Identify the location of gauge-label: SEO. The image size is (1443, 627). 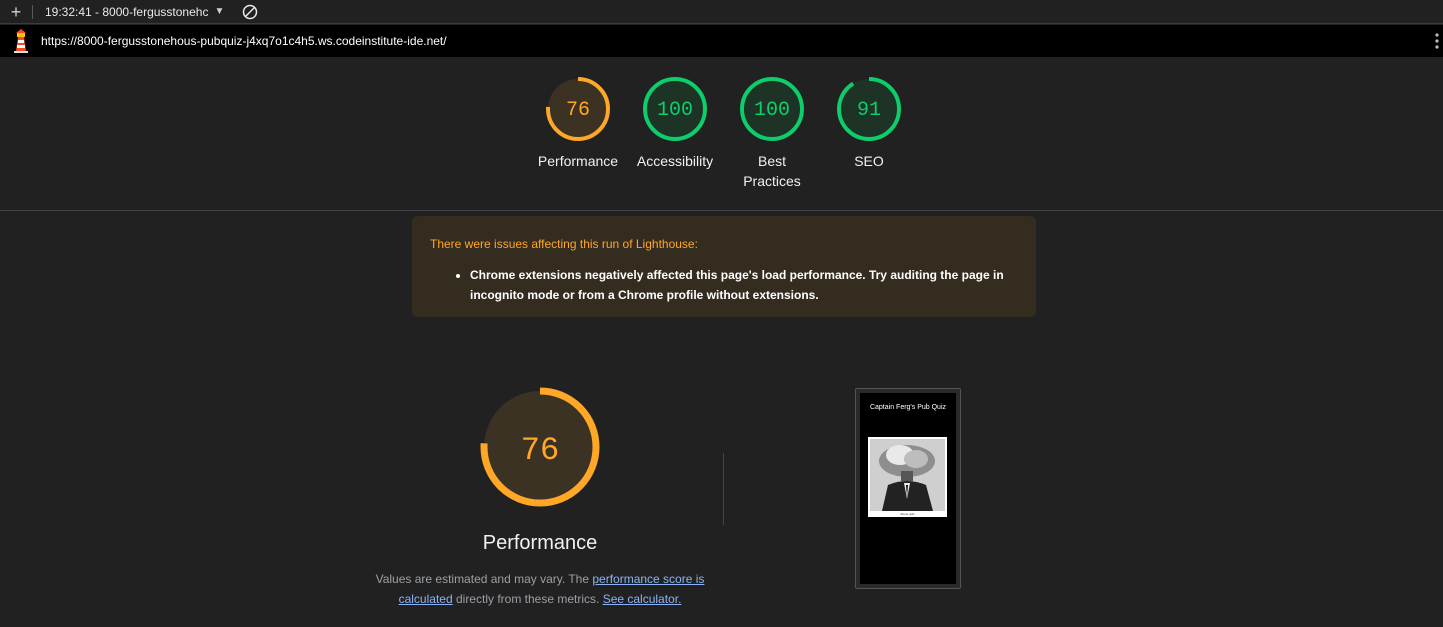
(869, 161).